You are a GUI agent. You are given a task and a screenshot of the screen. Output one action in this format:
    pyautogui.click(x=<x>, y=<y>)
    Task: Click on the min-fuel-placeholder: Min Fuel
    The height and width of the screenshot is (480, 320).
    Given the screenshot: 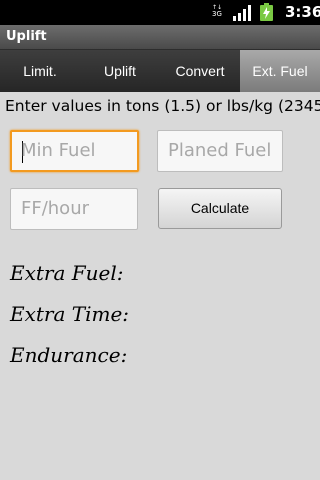 What is the action you would take?
    pyautogui.click(x=58, y=150)
    